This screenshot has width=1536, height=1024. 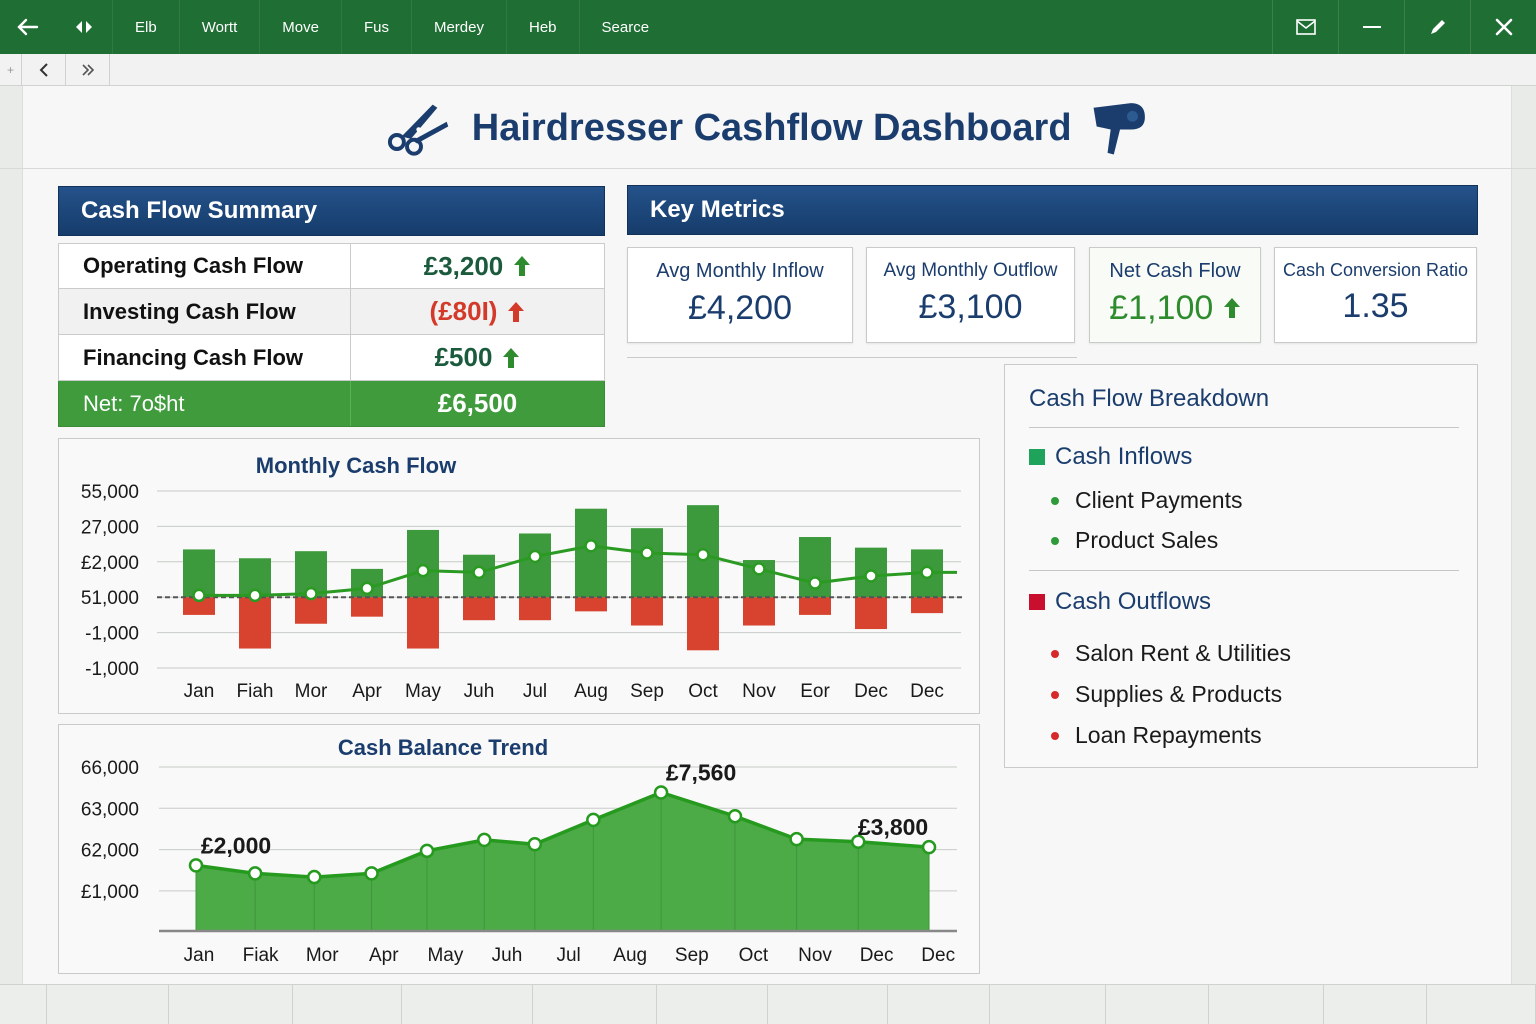 What do you see at coordinates (740, 308) in the screenshot?
I see `metric-value: £4,200` at bounding box center [740, 308].